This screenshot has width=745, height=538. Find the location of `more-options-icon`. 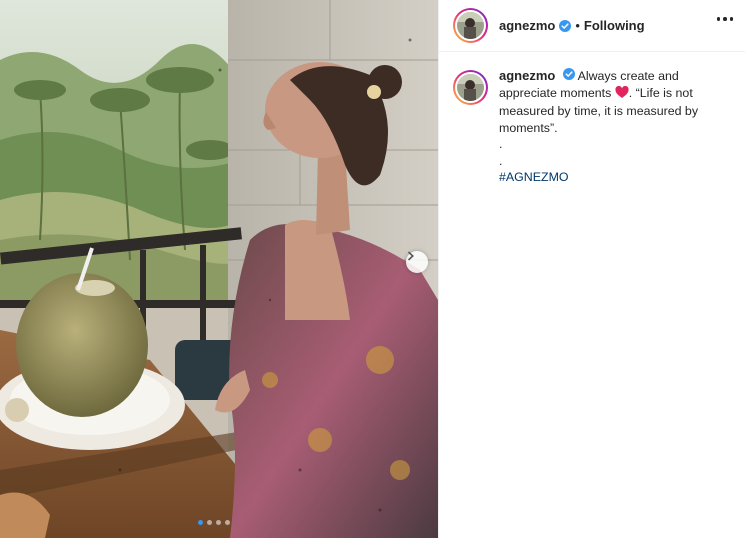

more-options-icon is located at coordinates (724, 19).